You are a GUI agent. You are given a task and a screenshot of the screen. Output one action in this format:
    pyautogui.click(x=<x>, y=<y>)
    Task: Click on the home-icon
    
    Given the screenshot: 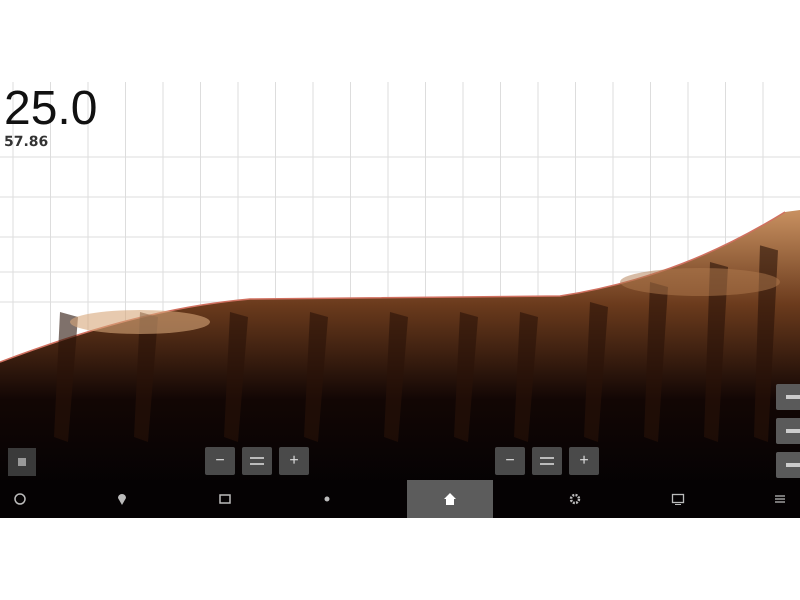 What is the action you would take?
    pyautogui.click(x=449, y=499)
    